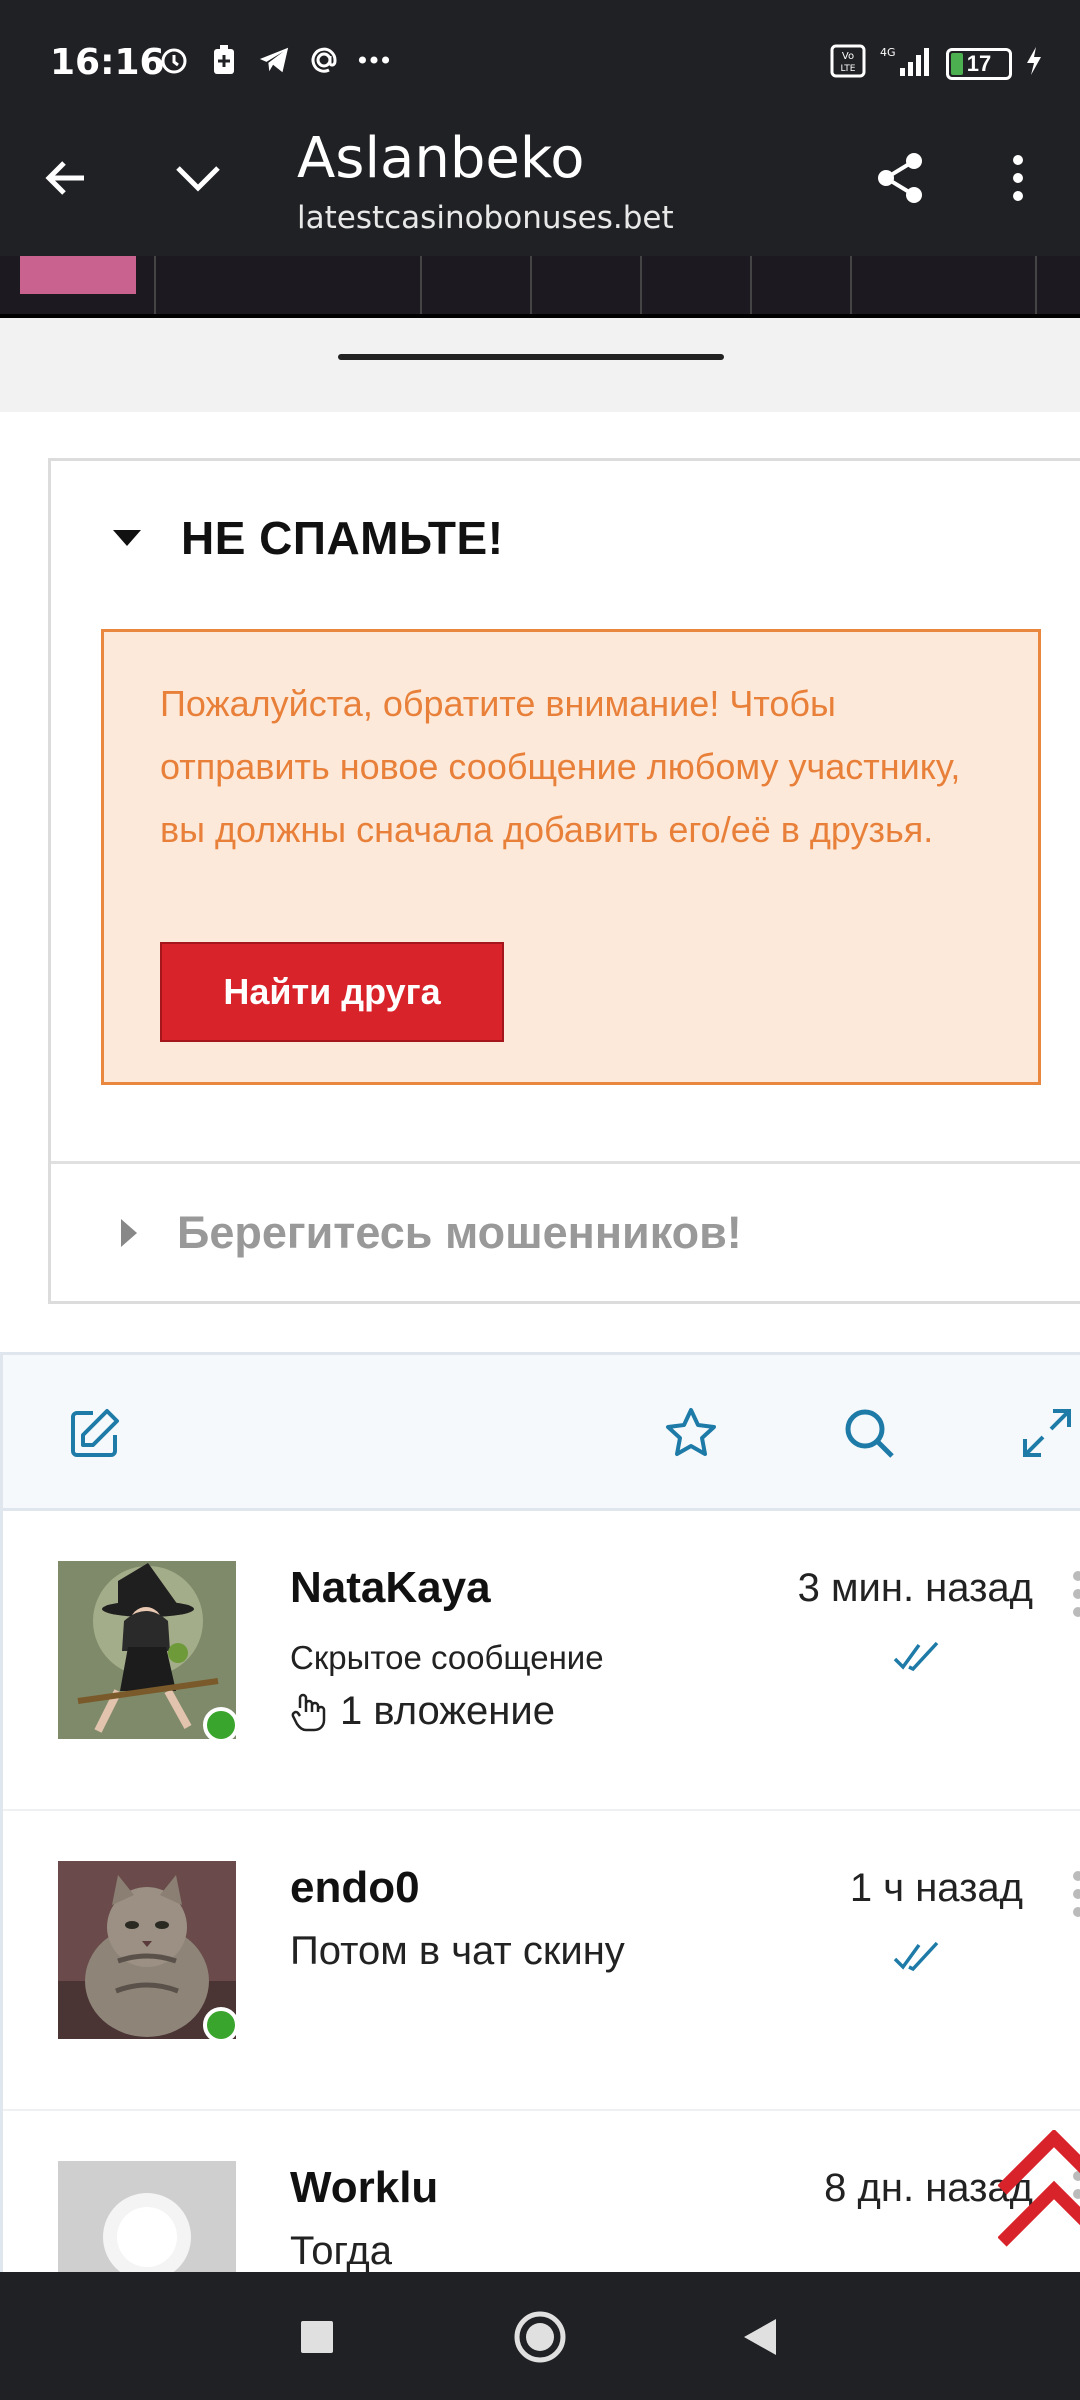  What do you see at coordinates (127, 538) in the screenshot?
I see `caret-down-icon` at bounding box center [127, 538].